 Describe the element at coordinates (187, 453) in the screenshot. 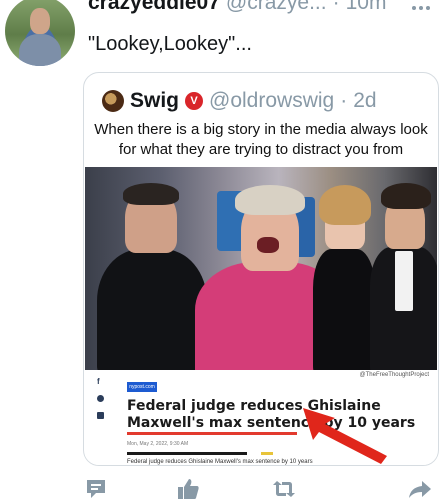

I see `divider-bar` at that location.